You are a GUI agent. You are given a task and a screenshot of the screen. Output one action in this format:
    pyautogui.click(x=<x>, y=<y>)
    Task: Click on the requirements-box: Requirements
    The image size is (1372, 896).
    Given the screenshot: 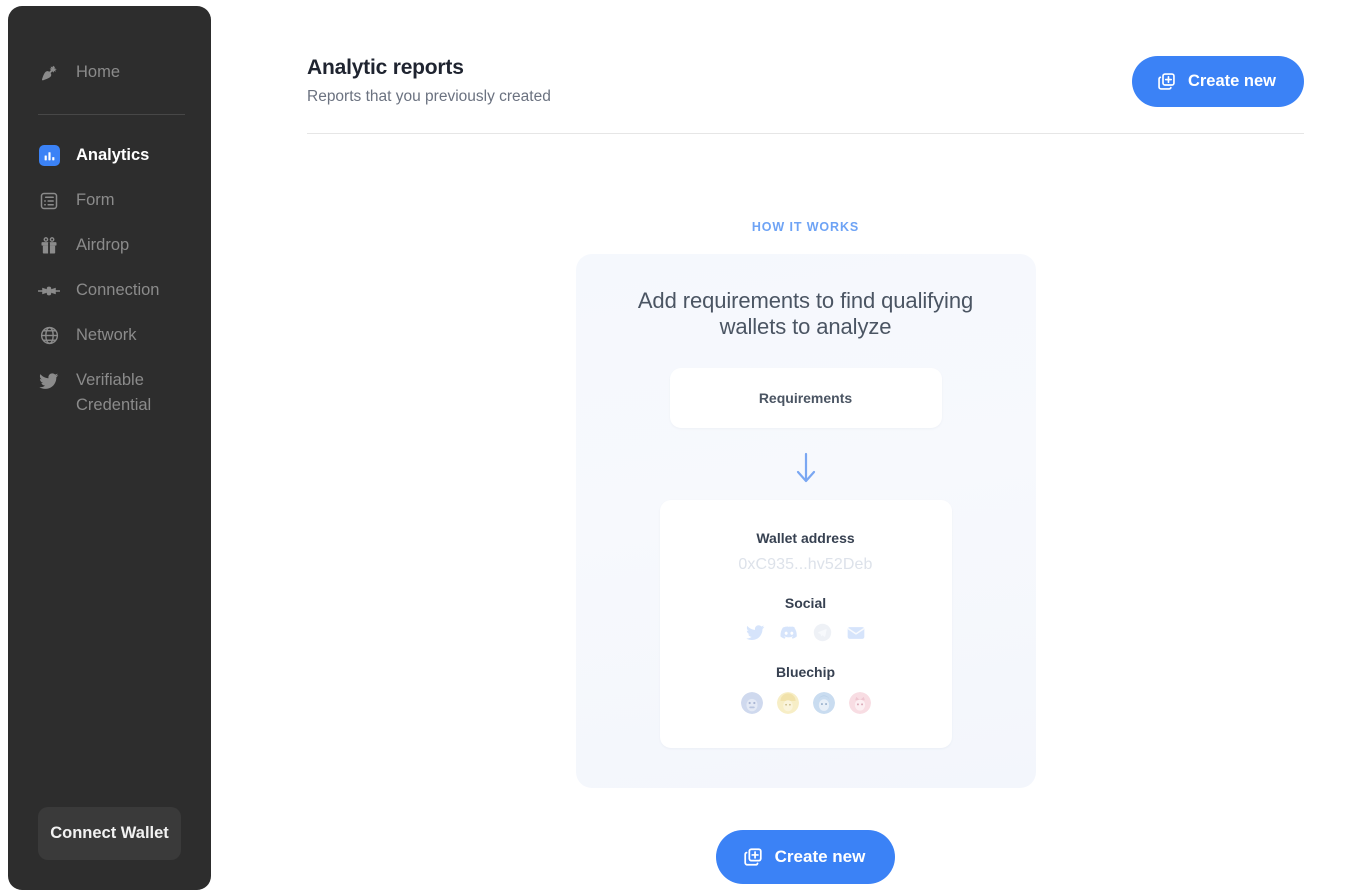 What is the action you would take?
    pyautogui.click(x=805, y=397)
    